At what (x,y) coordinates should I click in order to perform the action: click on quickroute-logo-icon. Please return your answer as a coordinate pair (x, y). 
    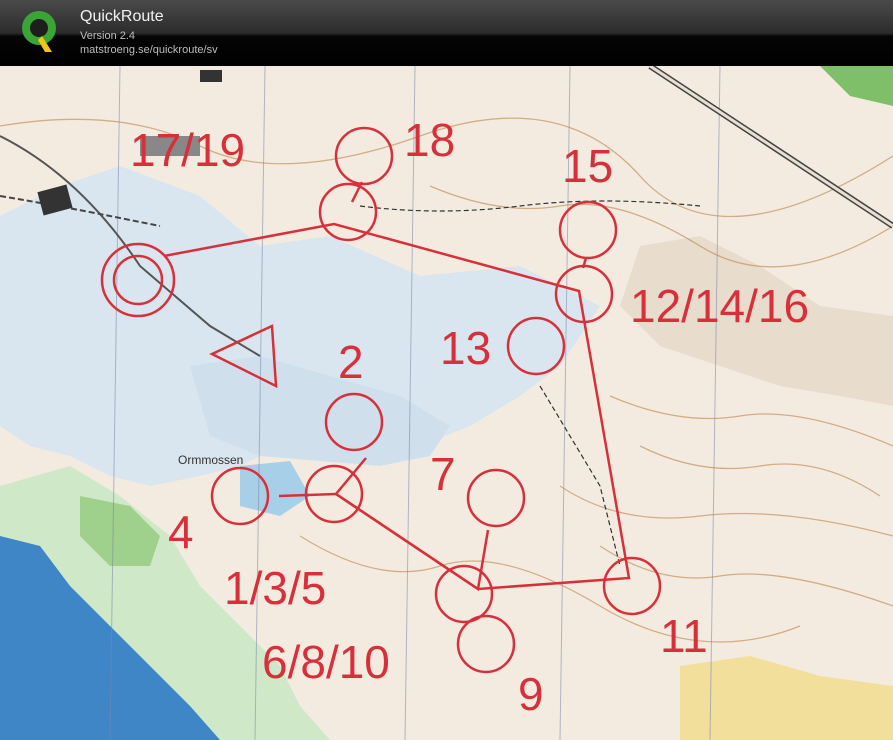
    Looking at the image, I should click on (39, 31).